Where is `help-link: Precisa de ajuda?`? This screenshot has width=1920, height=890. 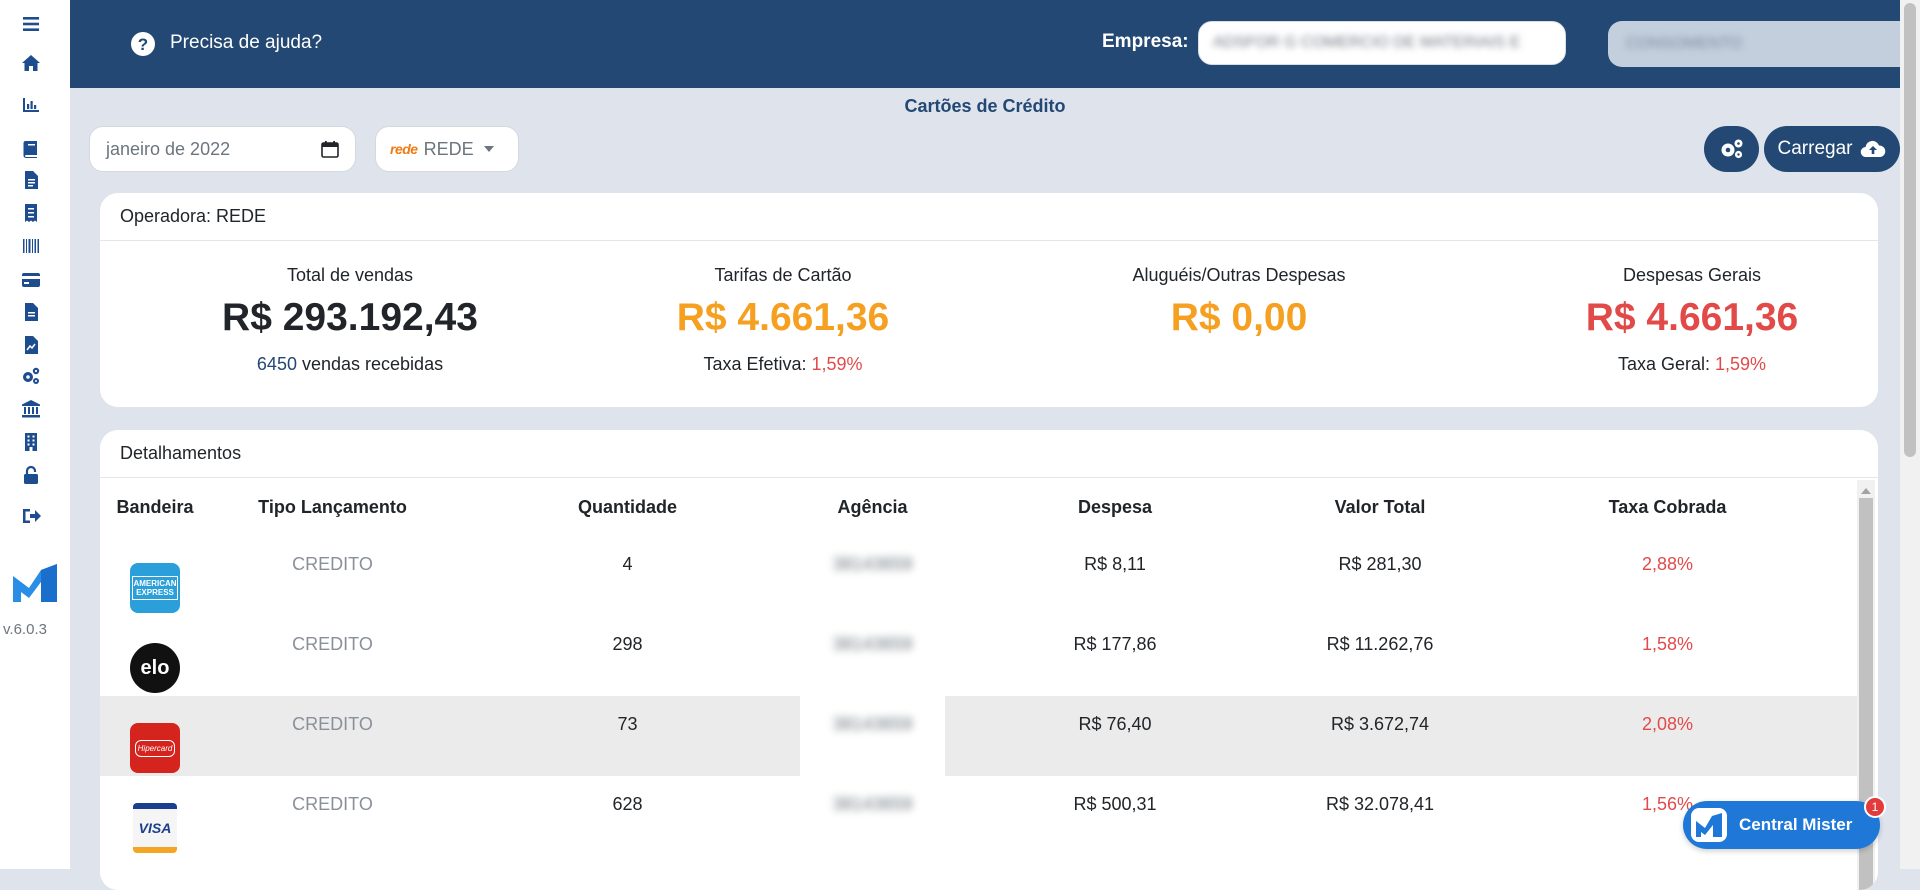
help-link: Precisa de ajuda? is located at coordinates (246, 43).